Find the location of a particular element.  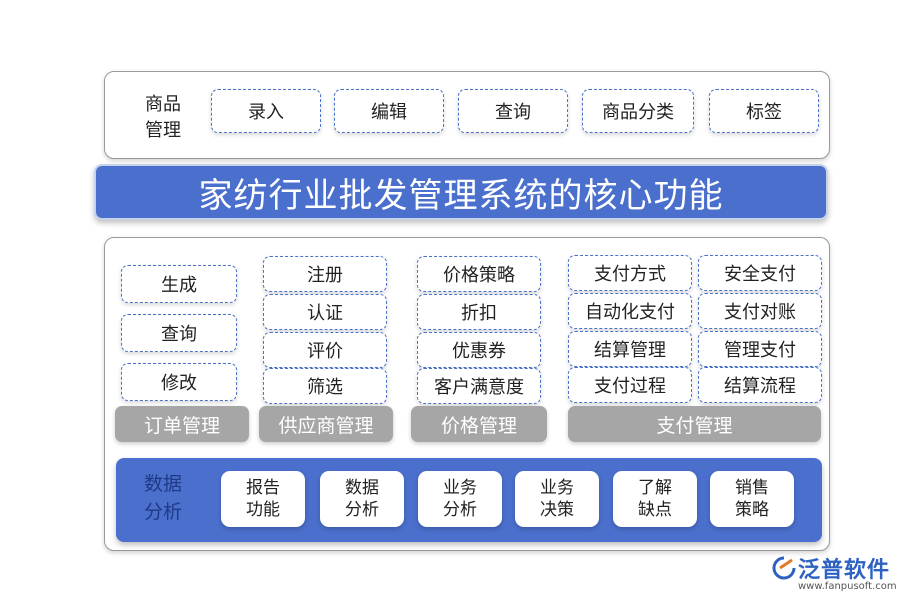

price-item-discount: 折扣 is located at coordinates (479, 312).